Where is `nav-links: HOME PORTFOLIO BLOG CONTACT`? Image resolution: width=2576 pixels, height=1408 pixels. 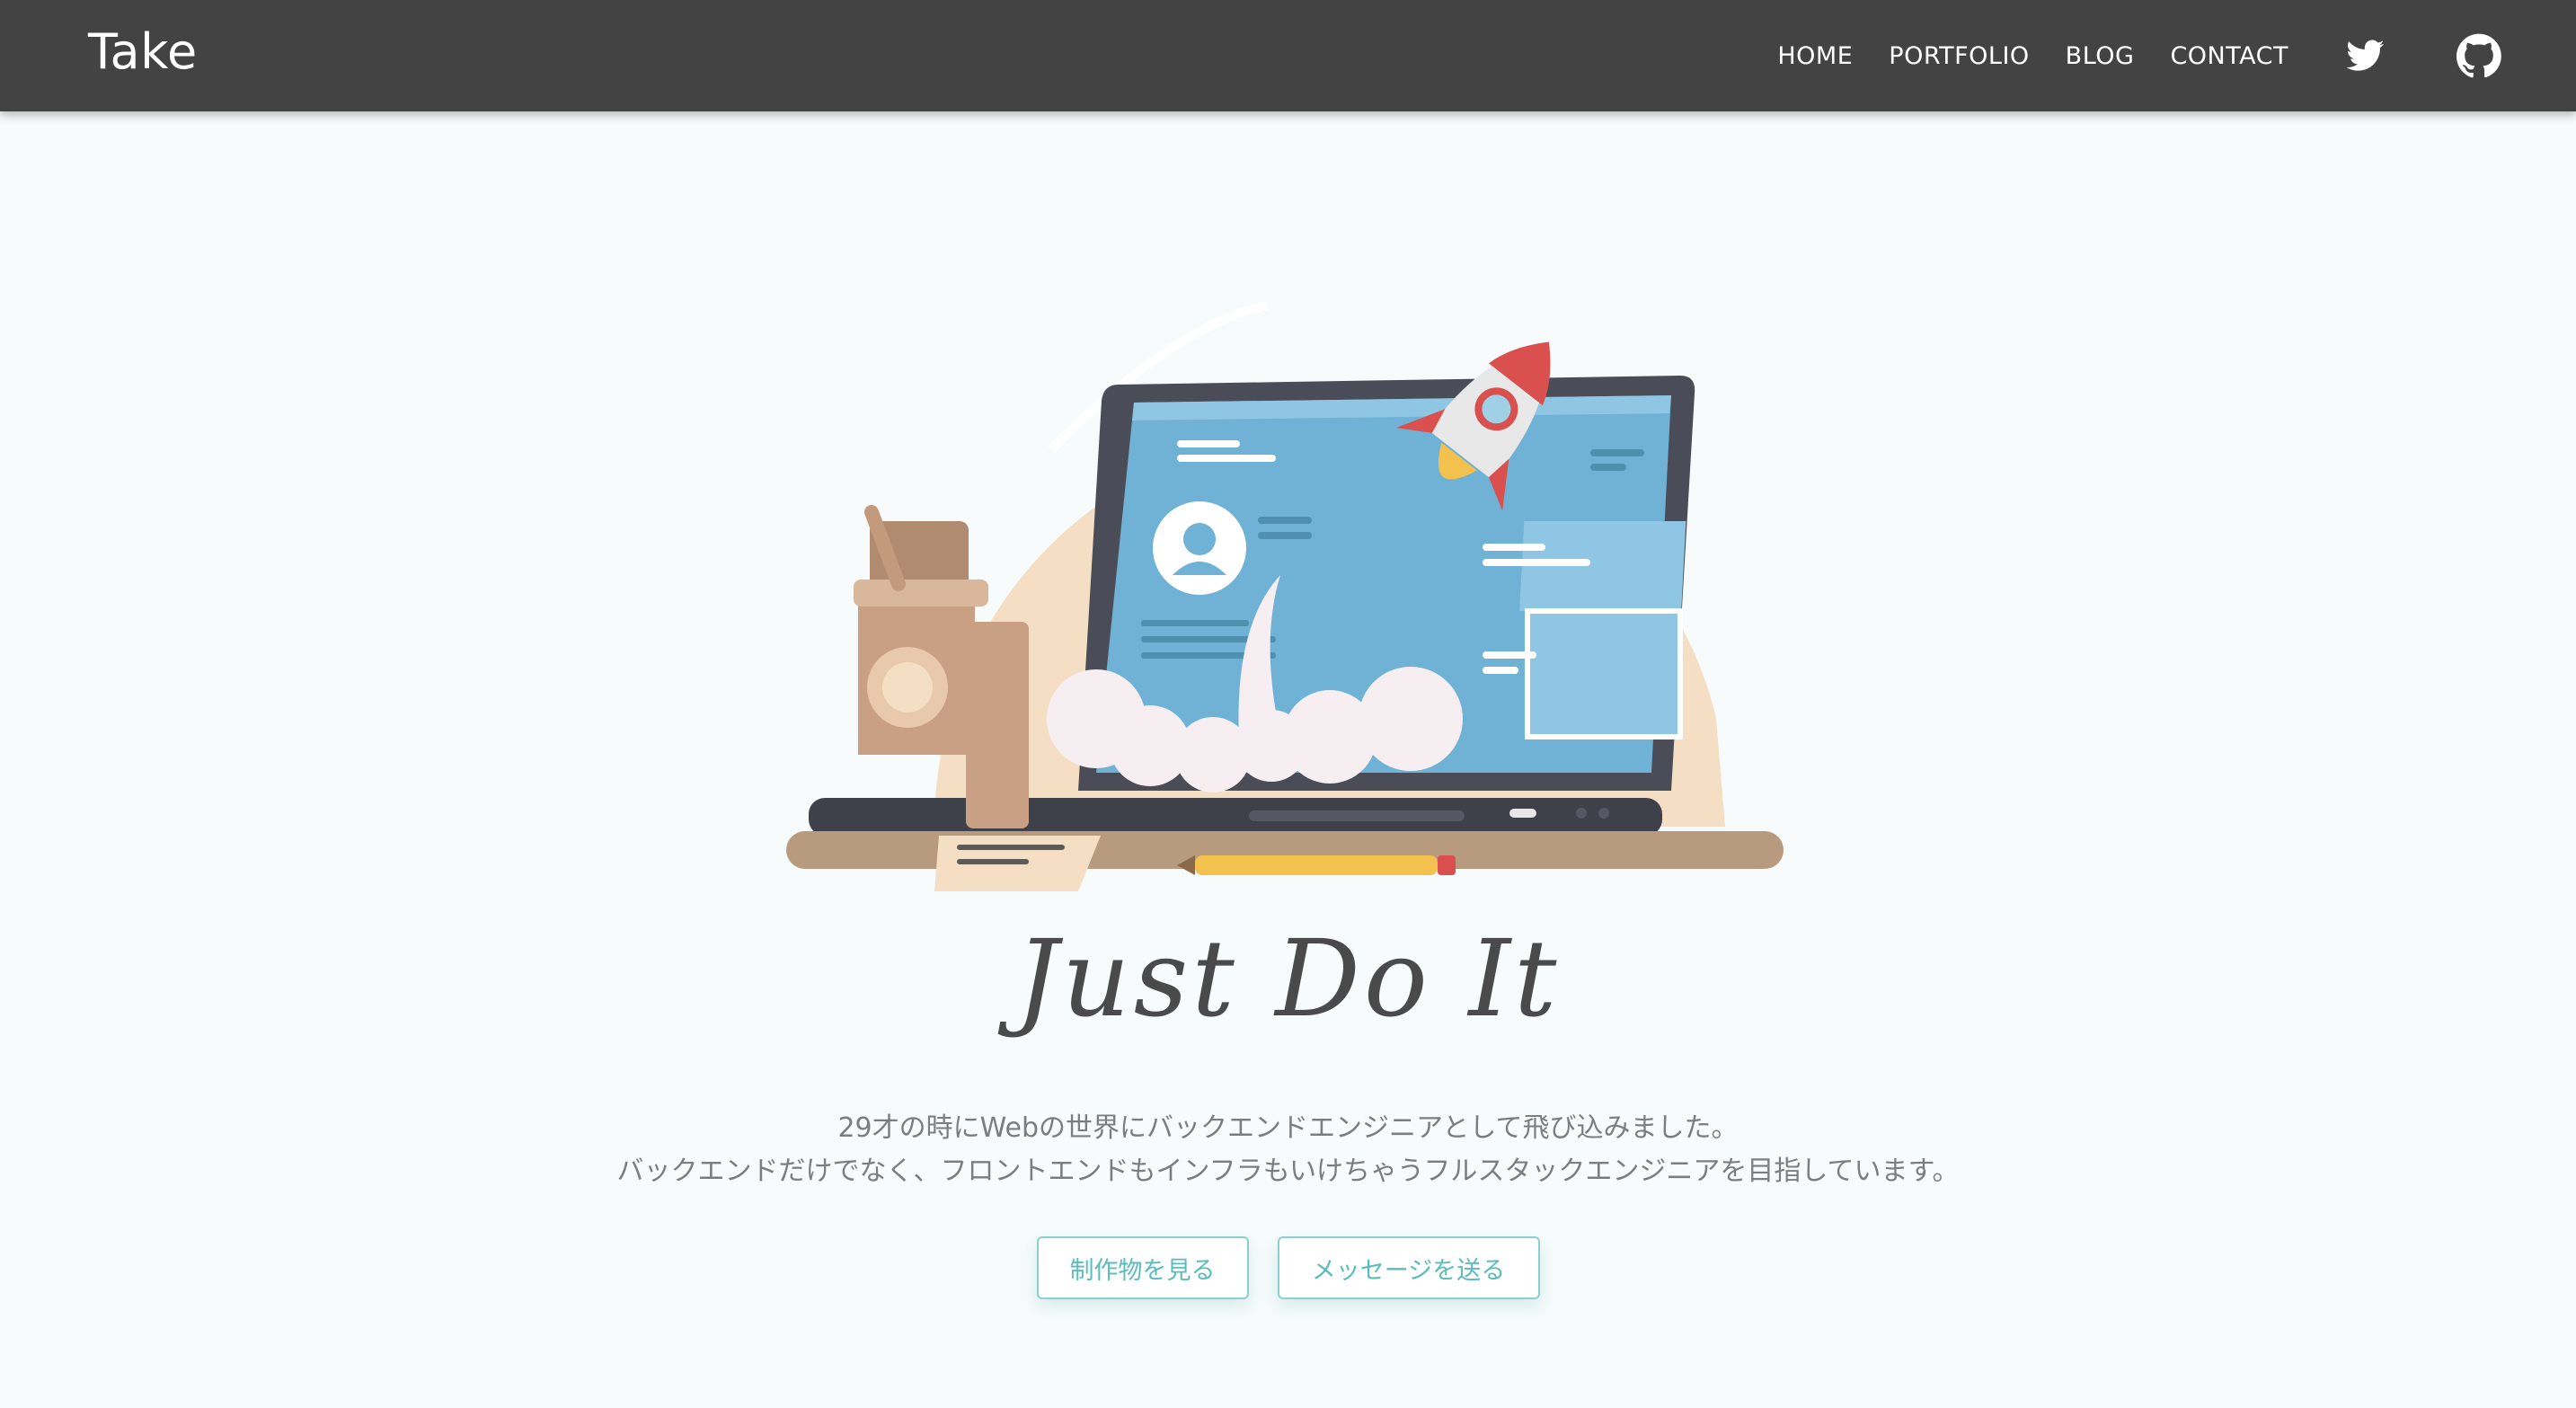 nav-links: HOME PORTFOLIO BLOG CONTACT is located at coordinates (2167, 56).